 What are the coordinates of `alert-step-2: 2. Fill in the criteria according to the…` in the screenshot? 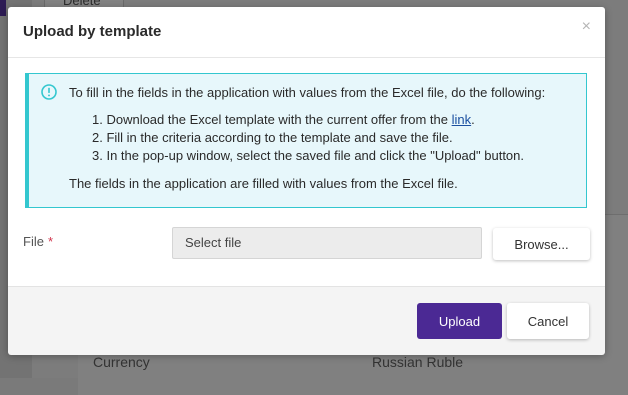 It's located at (272, 137).